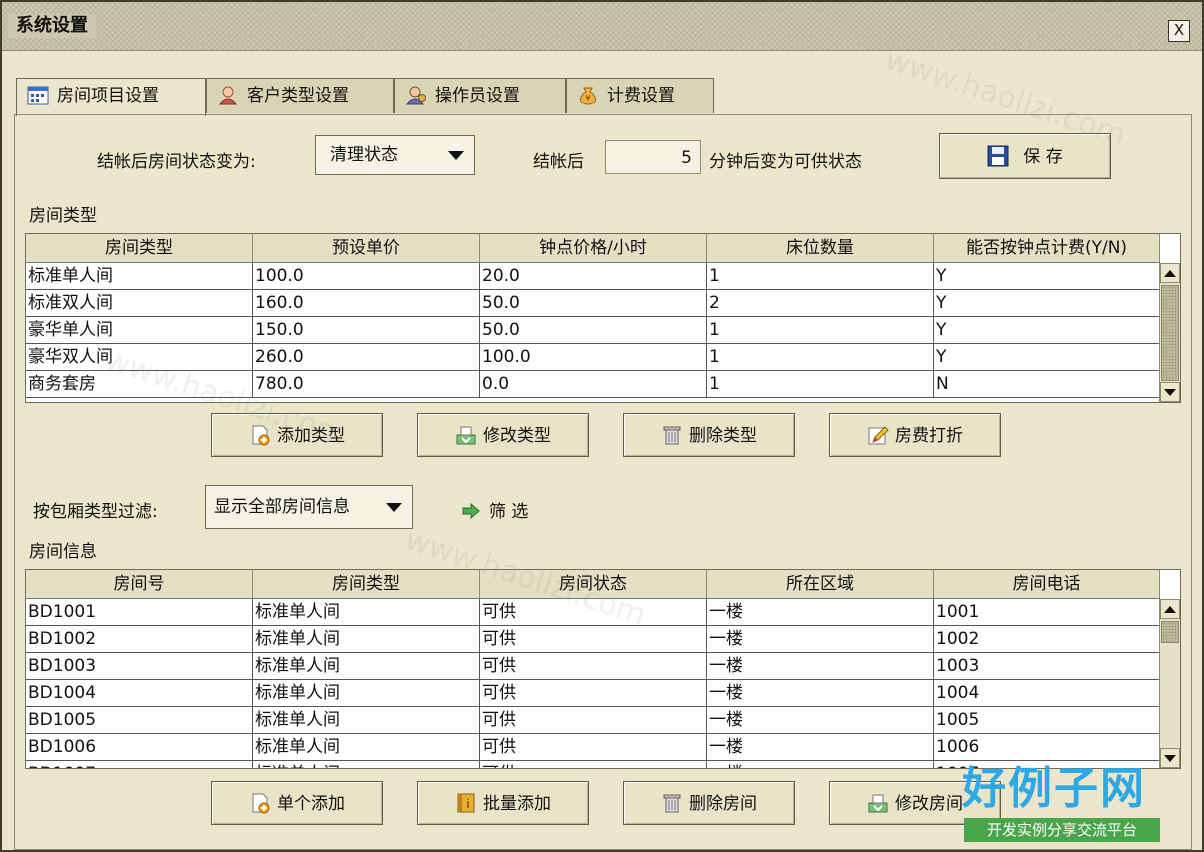 This screenshot has height=852, width=1204. Describe the element at coordinates (1062, 804) in the screenshot. I see `haolizi-logo: 好例子网 开发实例分享交流平台` at that location.